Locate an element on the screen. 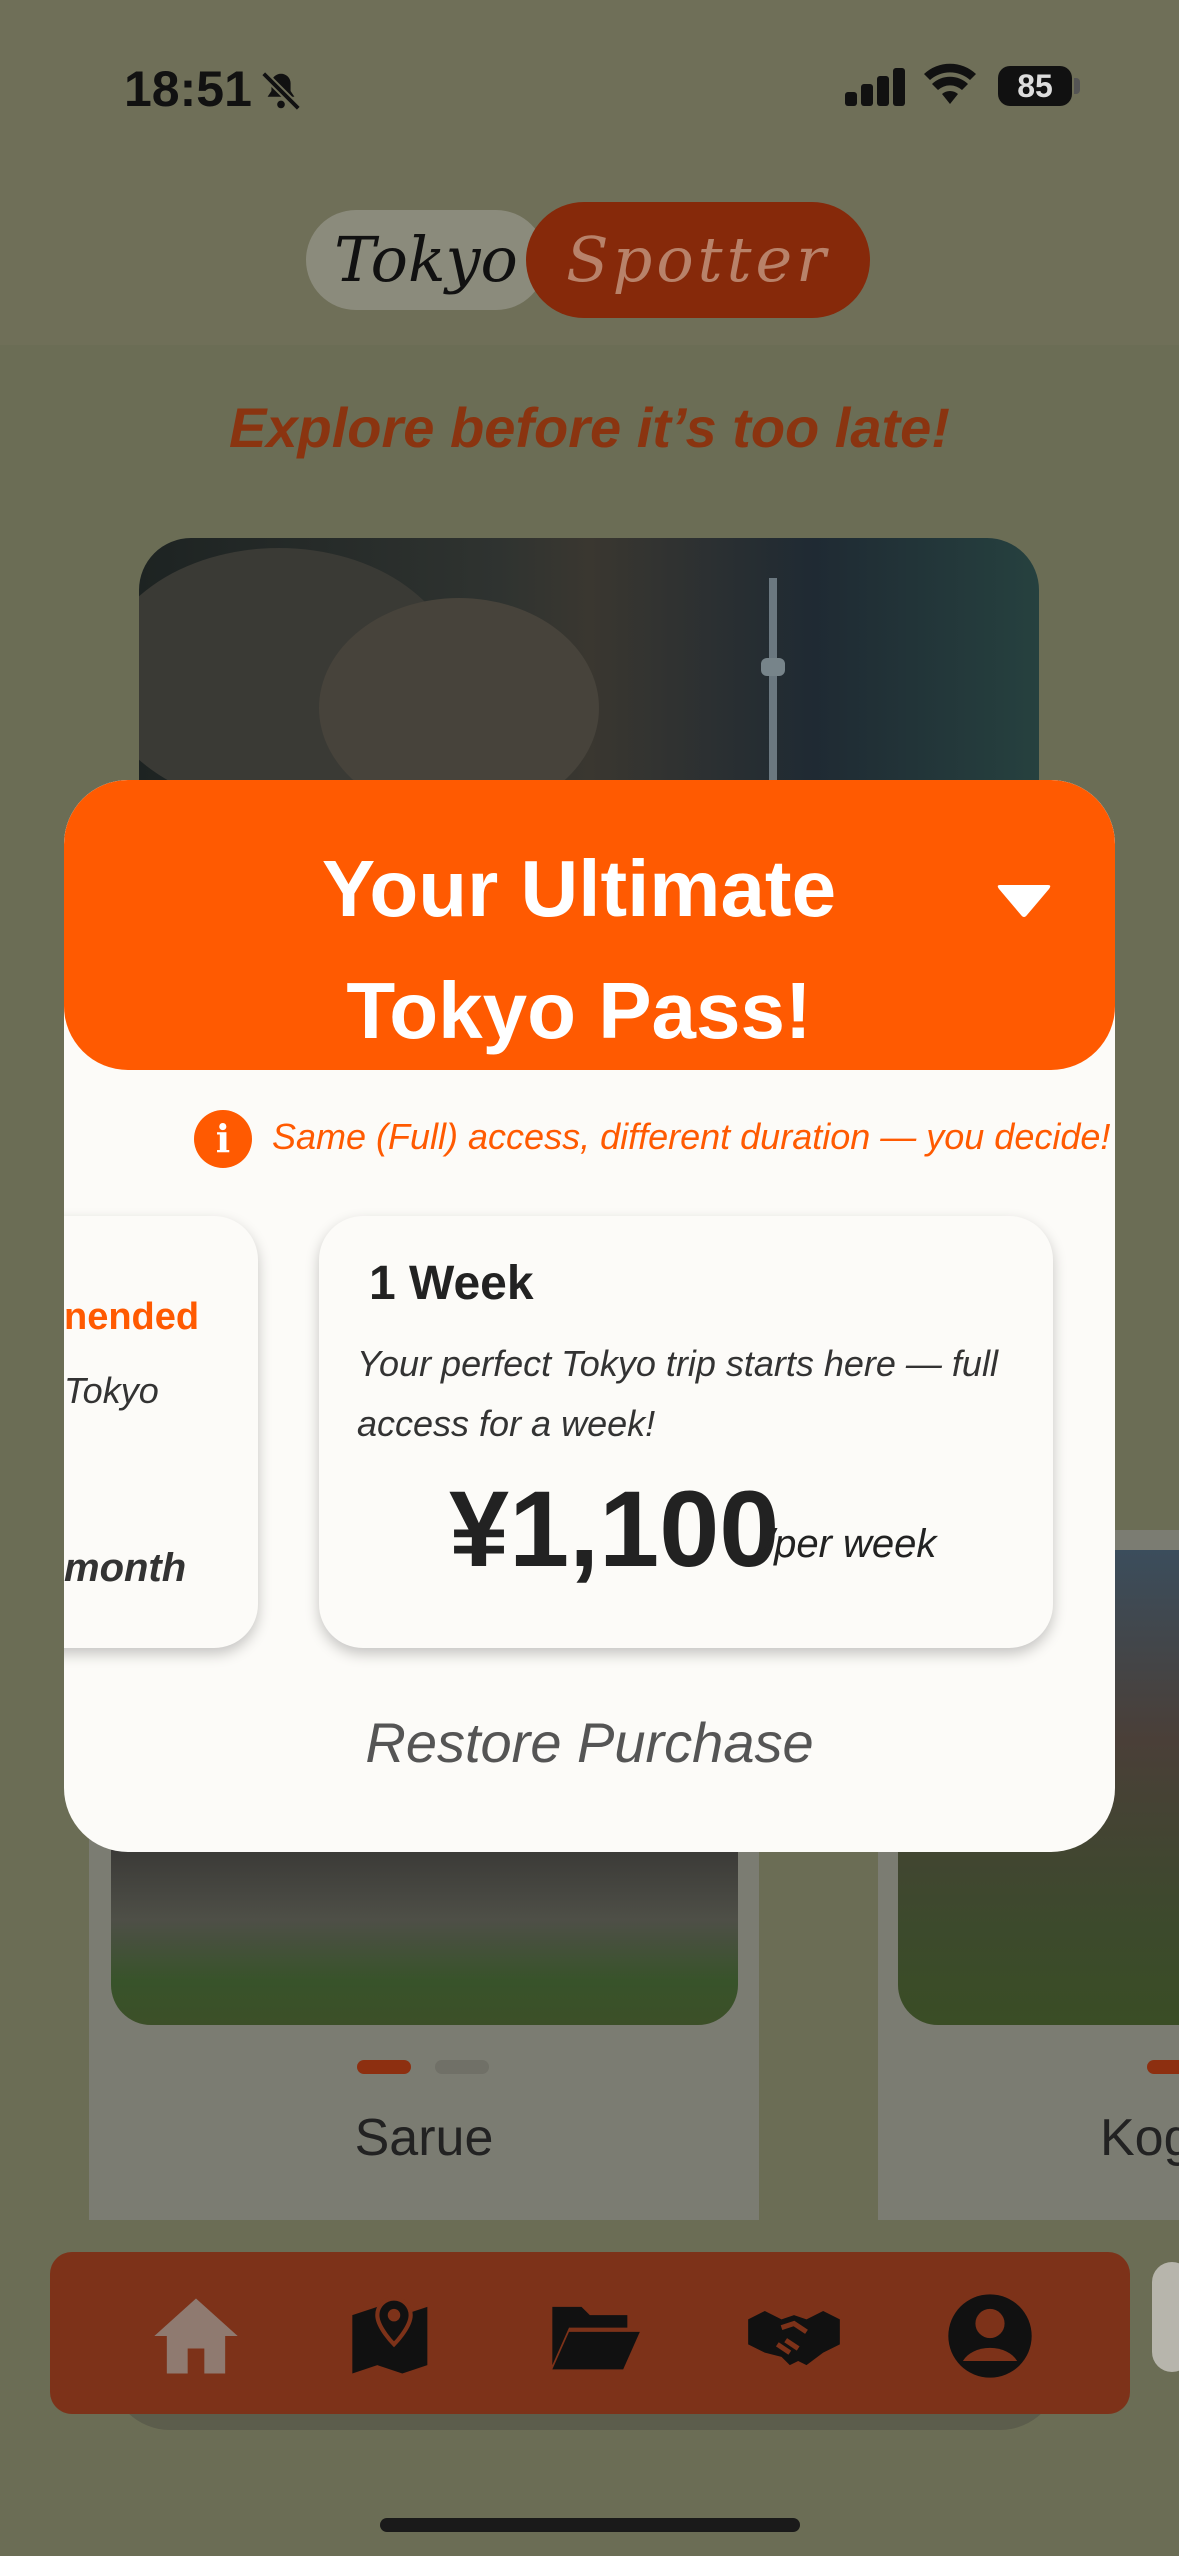 The image size is (1179, 2556). plan-badge: nended is located at coordinates (132, 1317).